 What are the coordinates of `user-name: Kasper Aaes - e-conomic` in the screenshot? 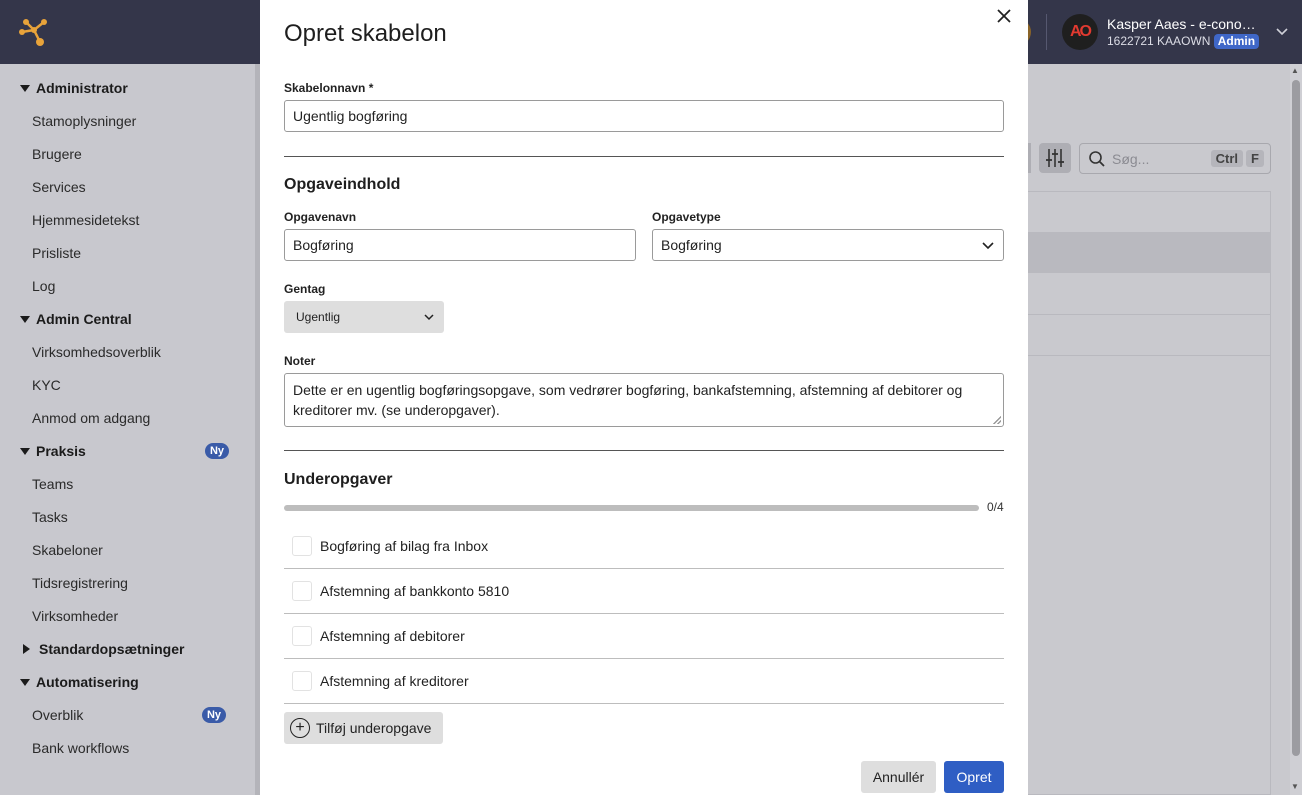 It's located at (1184, 24).